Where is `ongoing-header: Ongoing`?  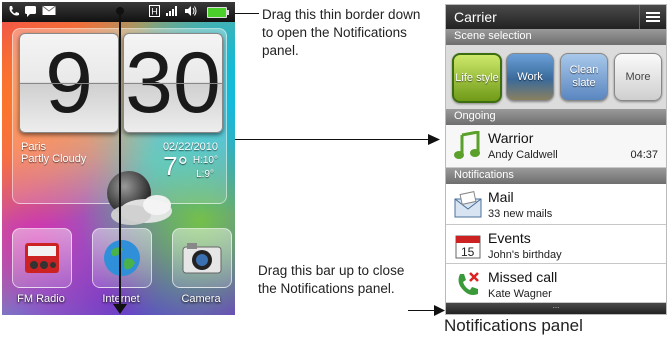
ongoing-header: Ongoing is located at coordinates (556, 117).